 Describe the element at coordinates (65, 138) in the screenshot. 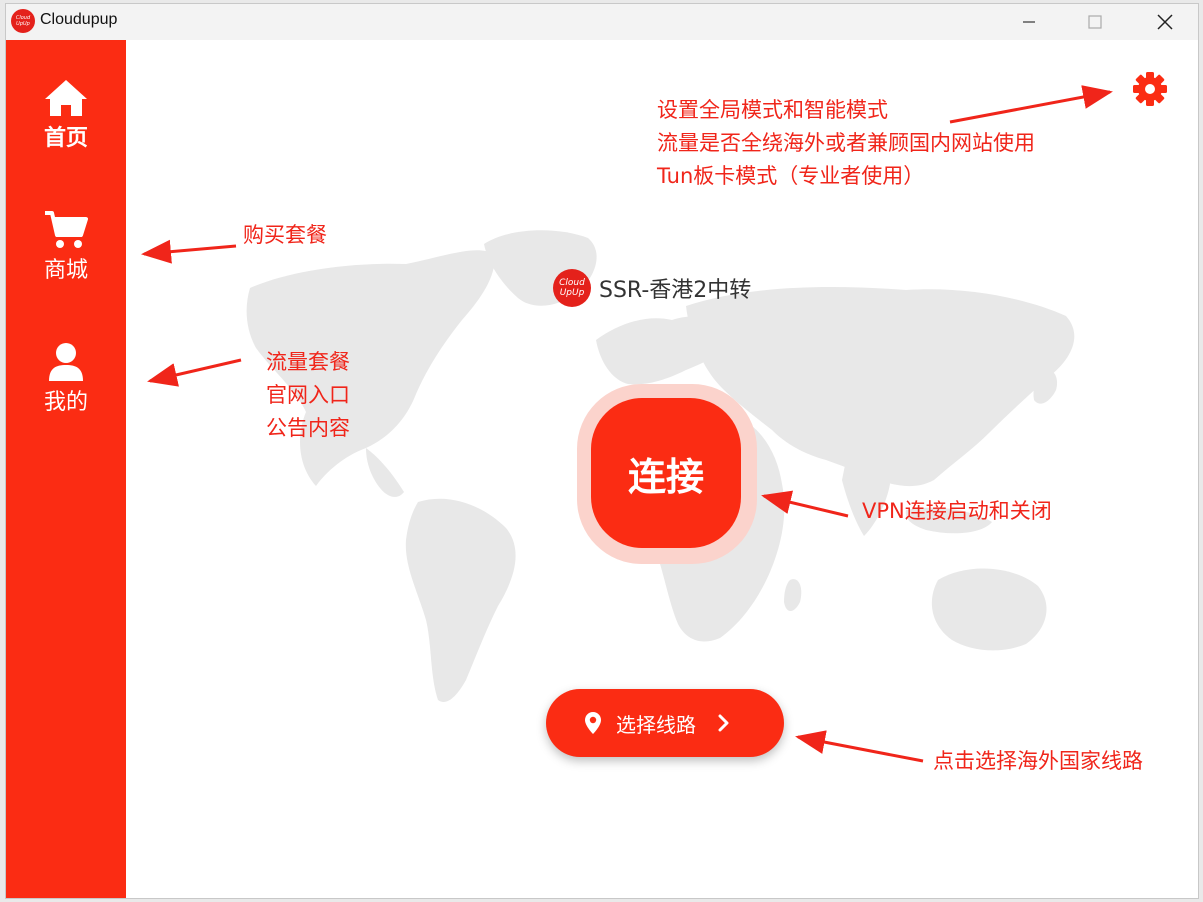

I see `sidebar-item-label: 首页` at that location.